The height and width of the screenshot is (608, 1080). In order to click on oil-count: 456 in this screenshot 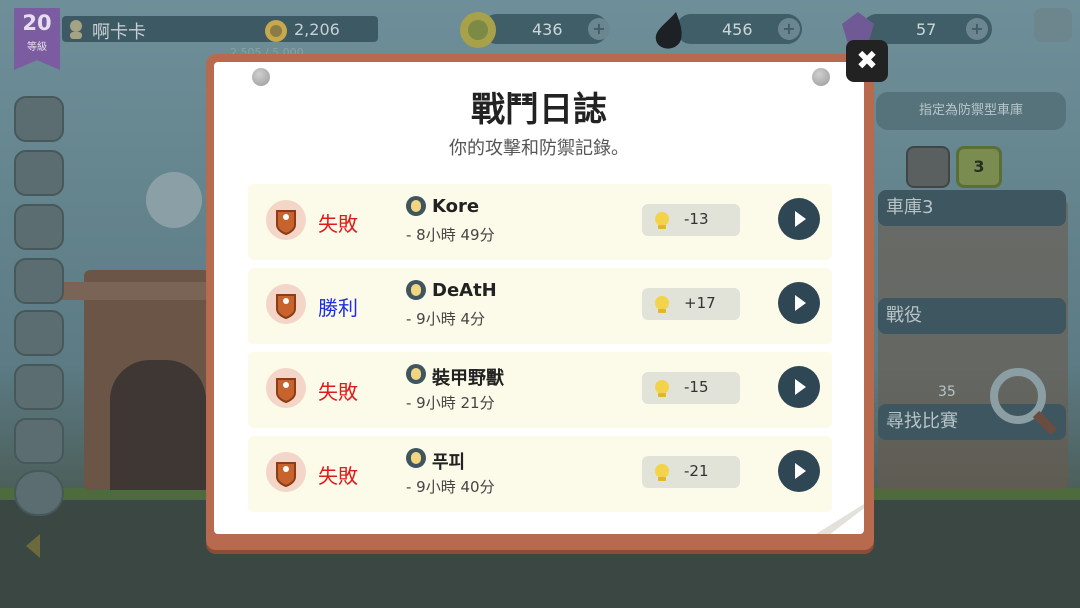, I will do `click(737, 29)`.